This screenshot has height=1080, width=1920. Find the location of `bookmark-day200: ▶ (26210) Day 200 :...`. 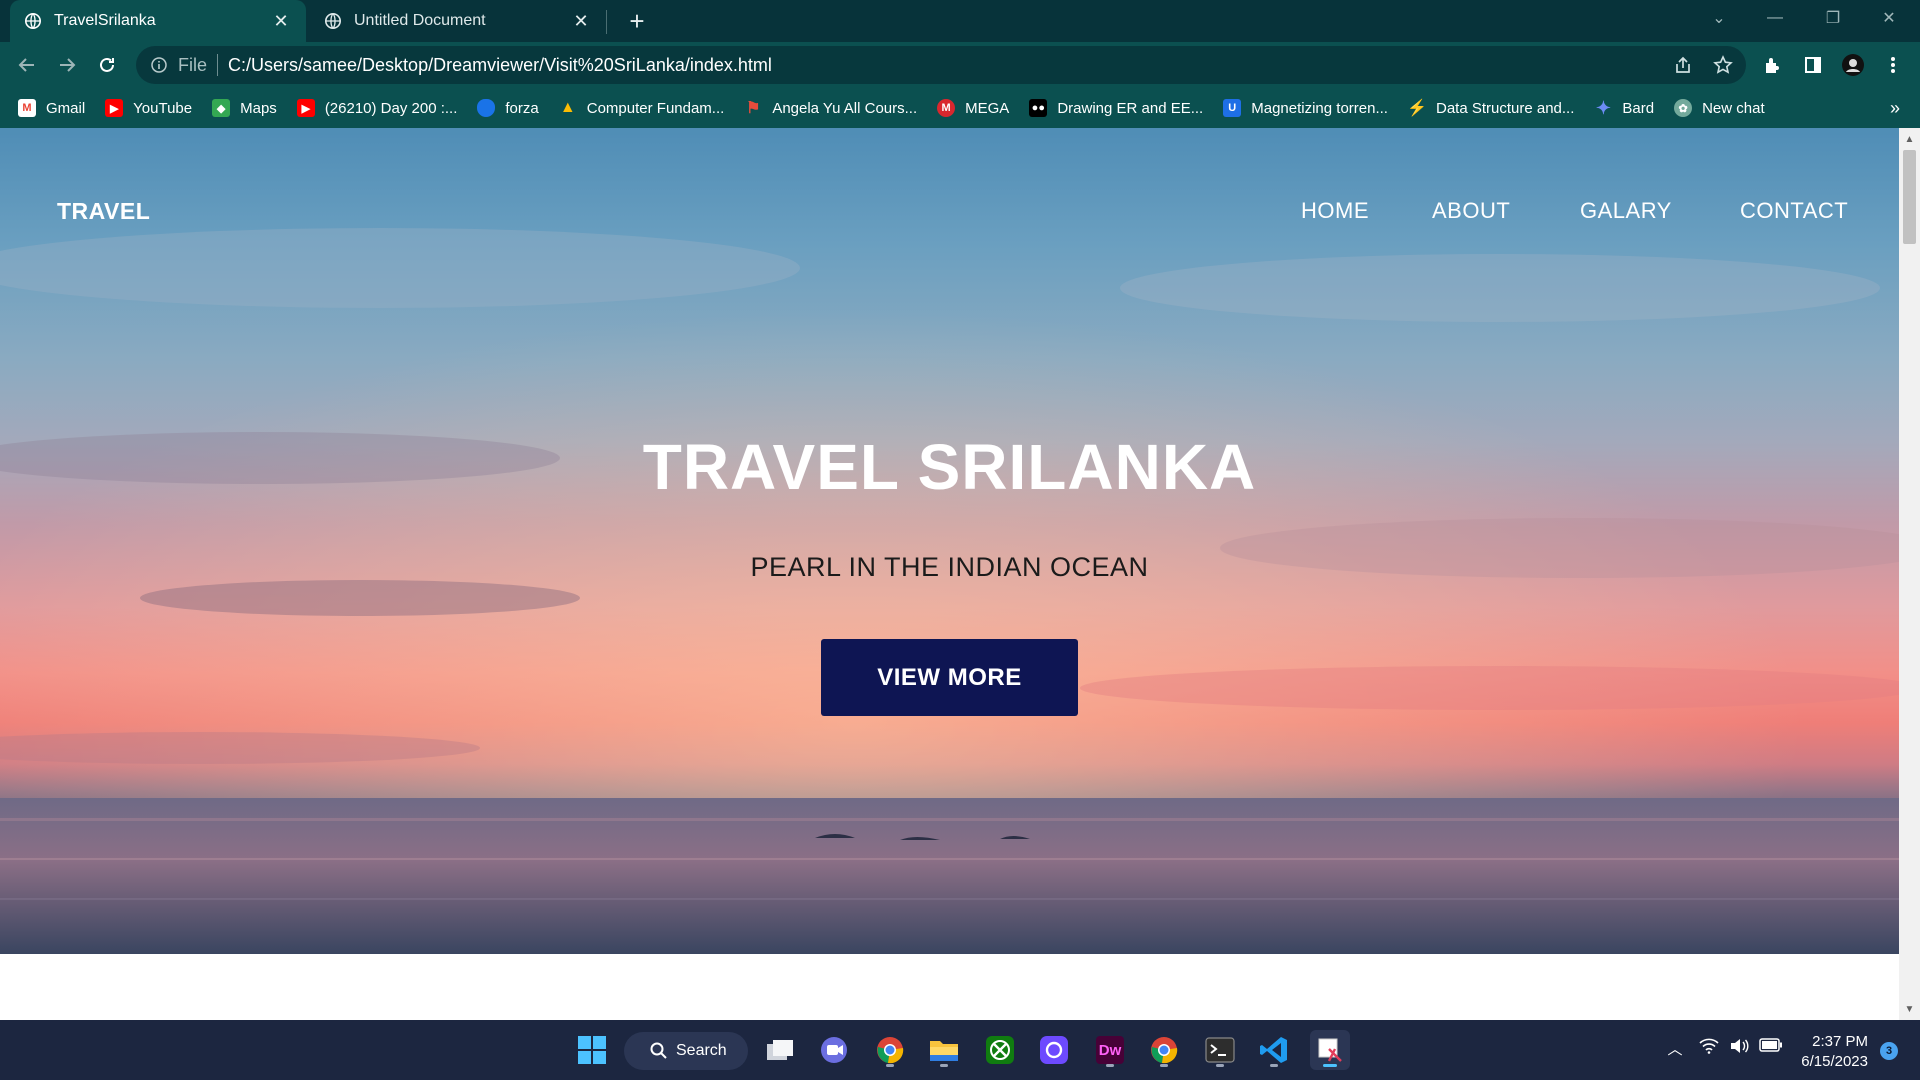

bookmark-day200: ▶ (26210) Day 200 :... is located at coordinates (377, 108).